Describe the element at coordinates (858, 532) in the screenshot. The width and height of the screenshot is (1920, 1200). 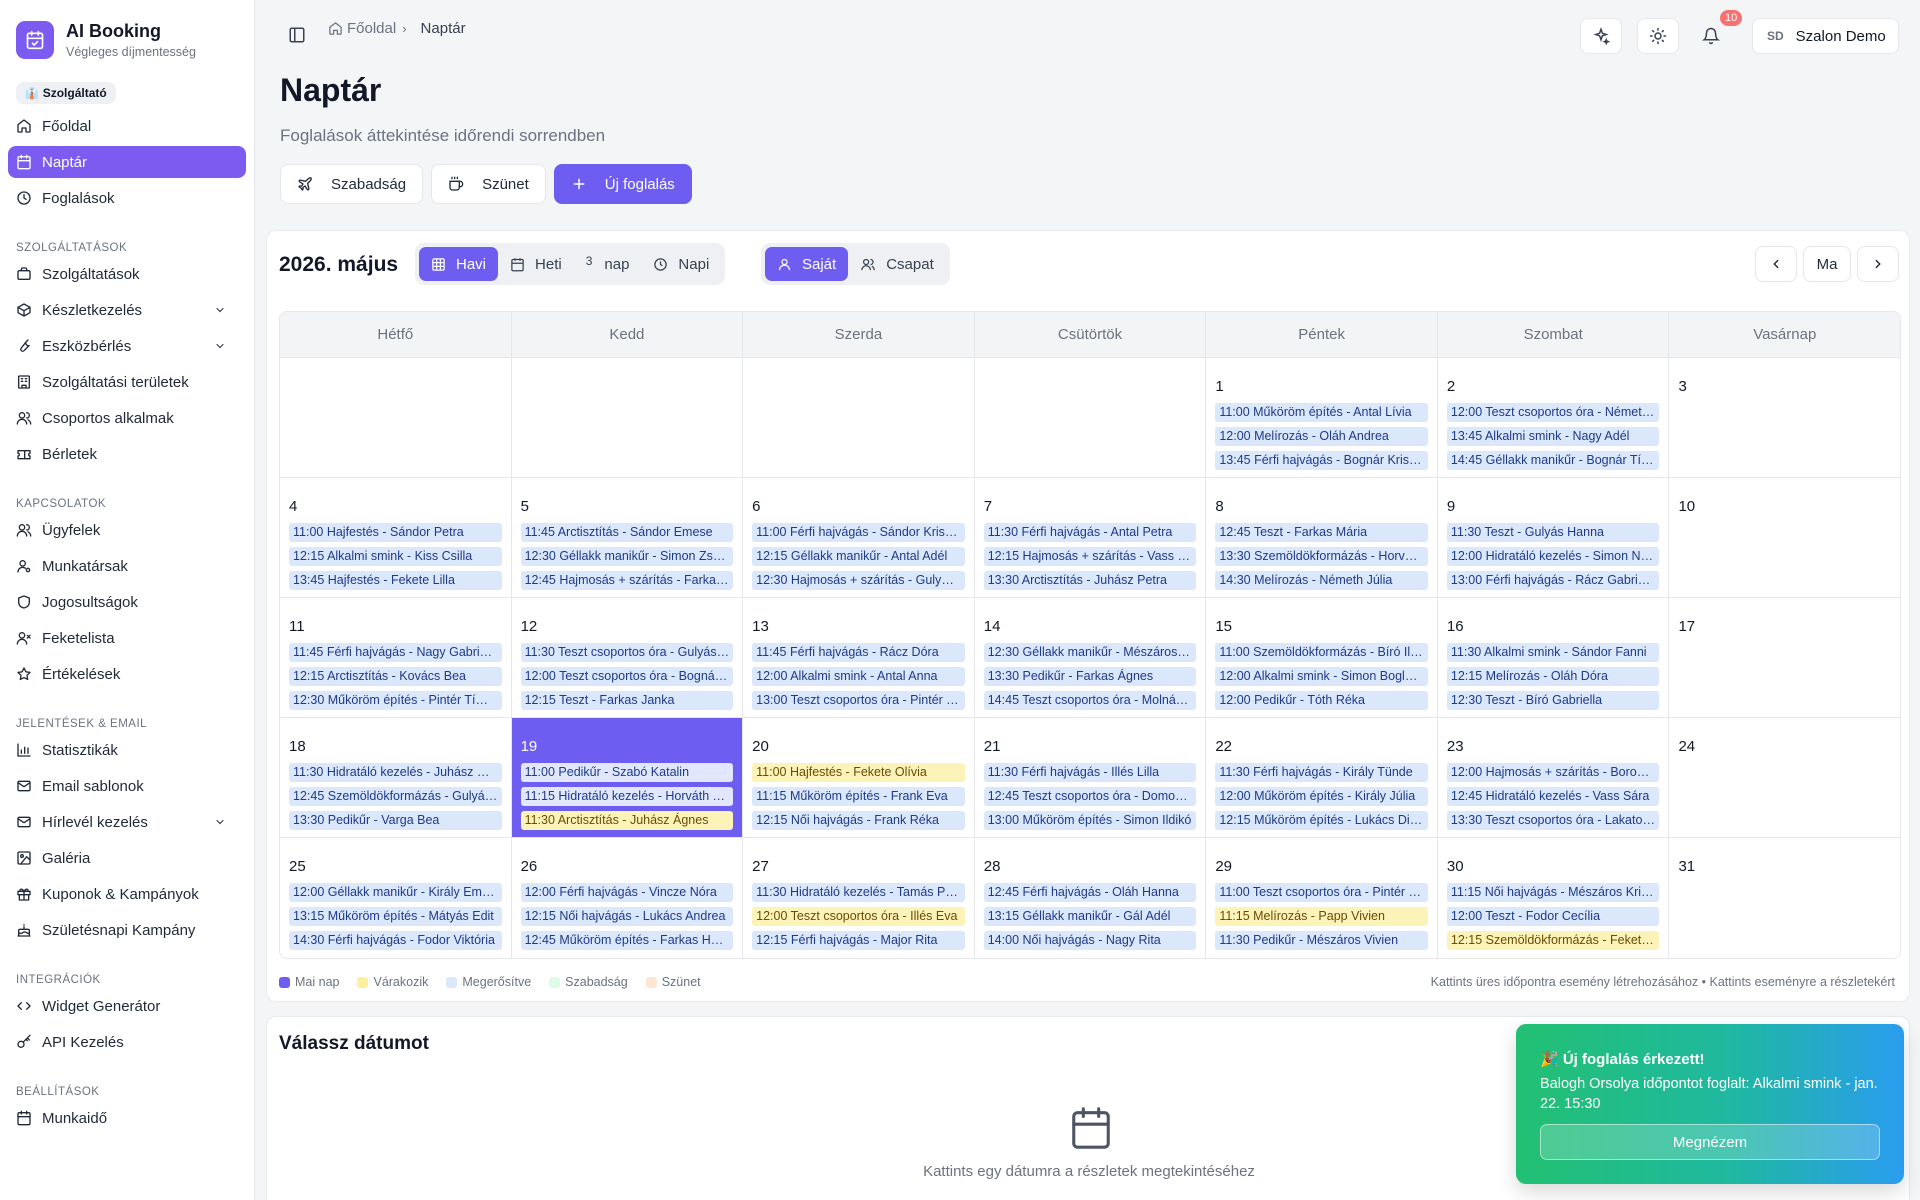
I see `calendar-event: 11:00 Férfi hajvágás - Sándor Krisztina` at that location.